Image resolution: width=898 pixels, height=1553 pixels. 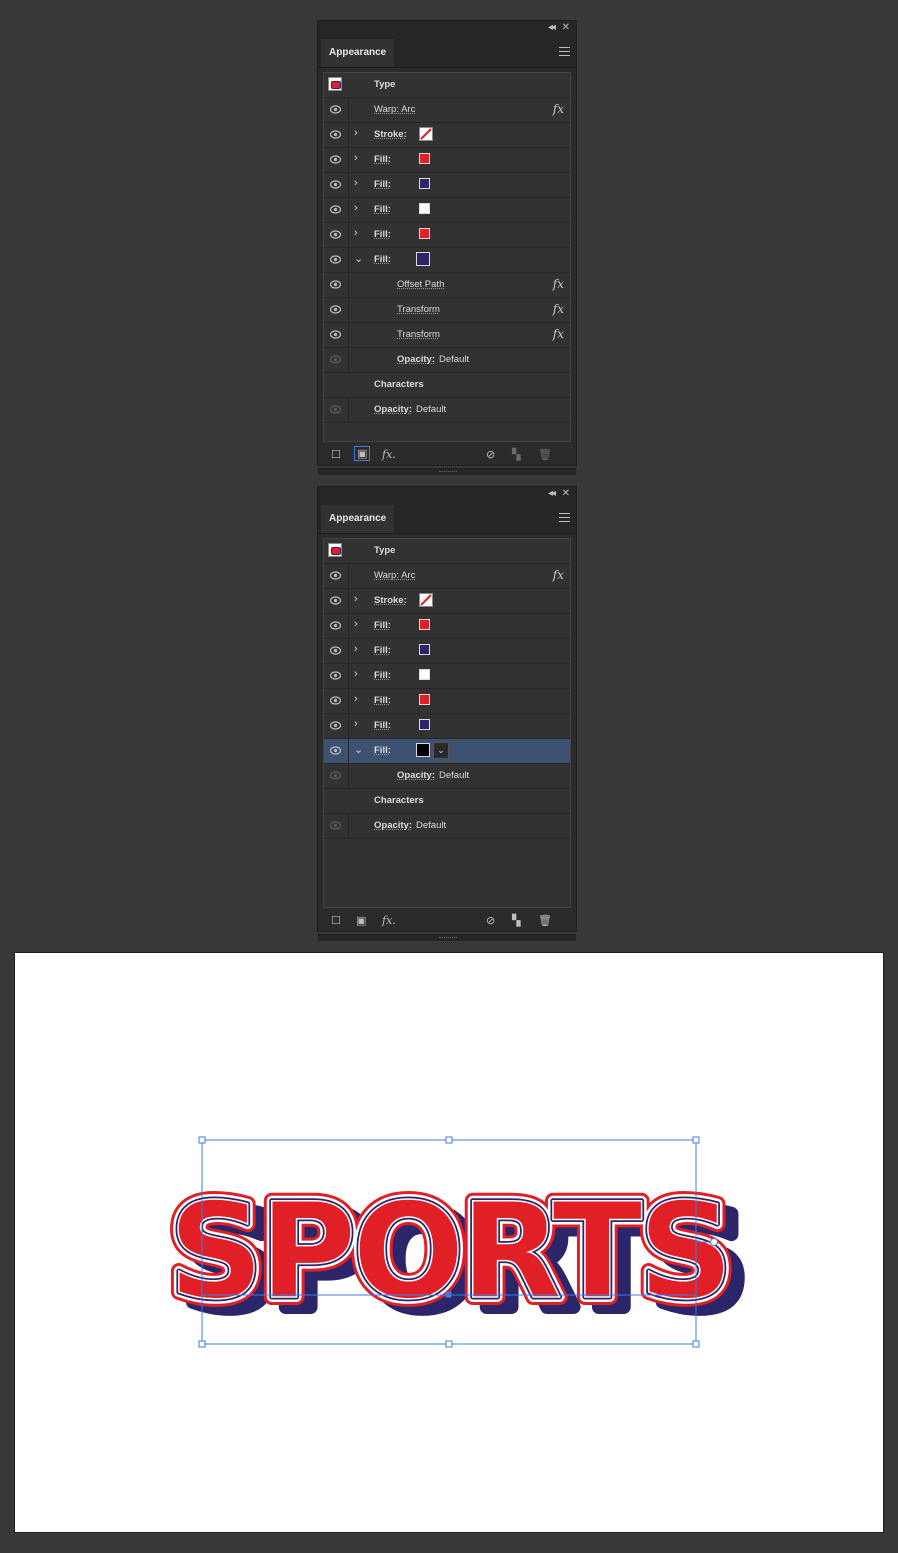 What do you see at coordinates (447, 385) in the screenshot?
I see `appearance-row-chars: Characters` at bounding box center [447, 385].